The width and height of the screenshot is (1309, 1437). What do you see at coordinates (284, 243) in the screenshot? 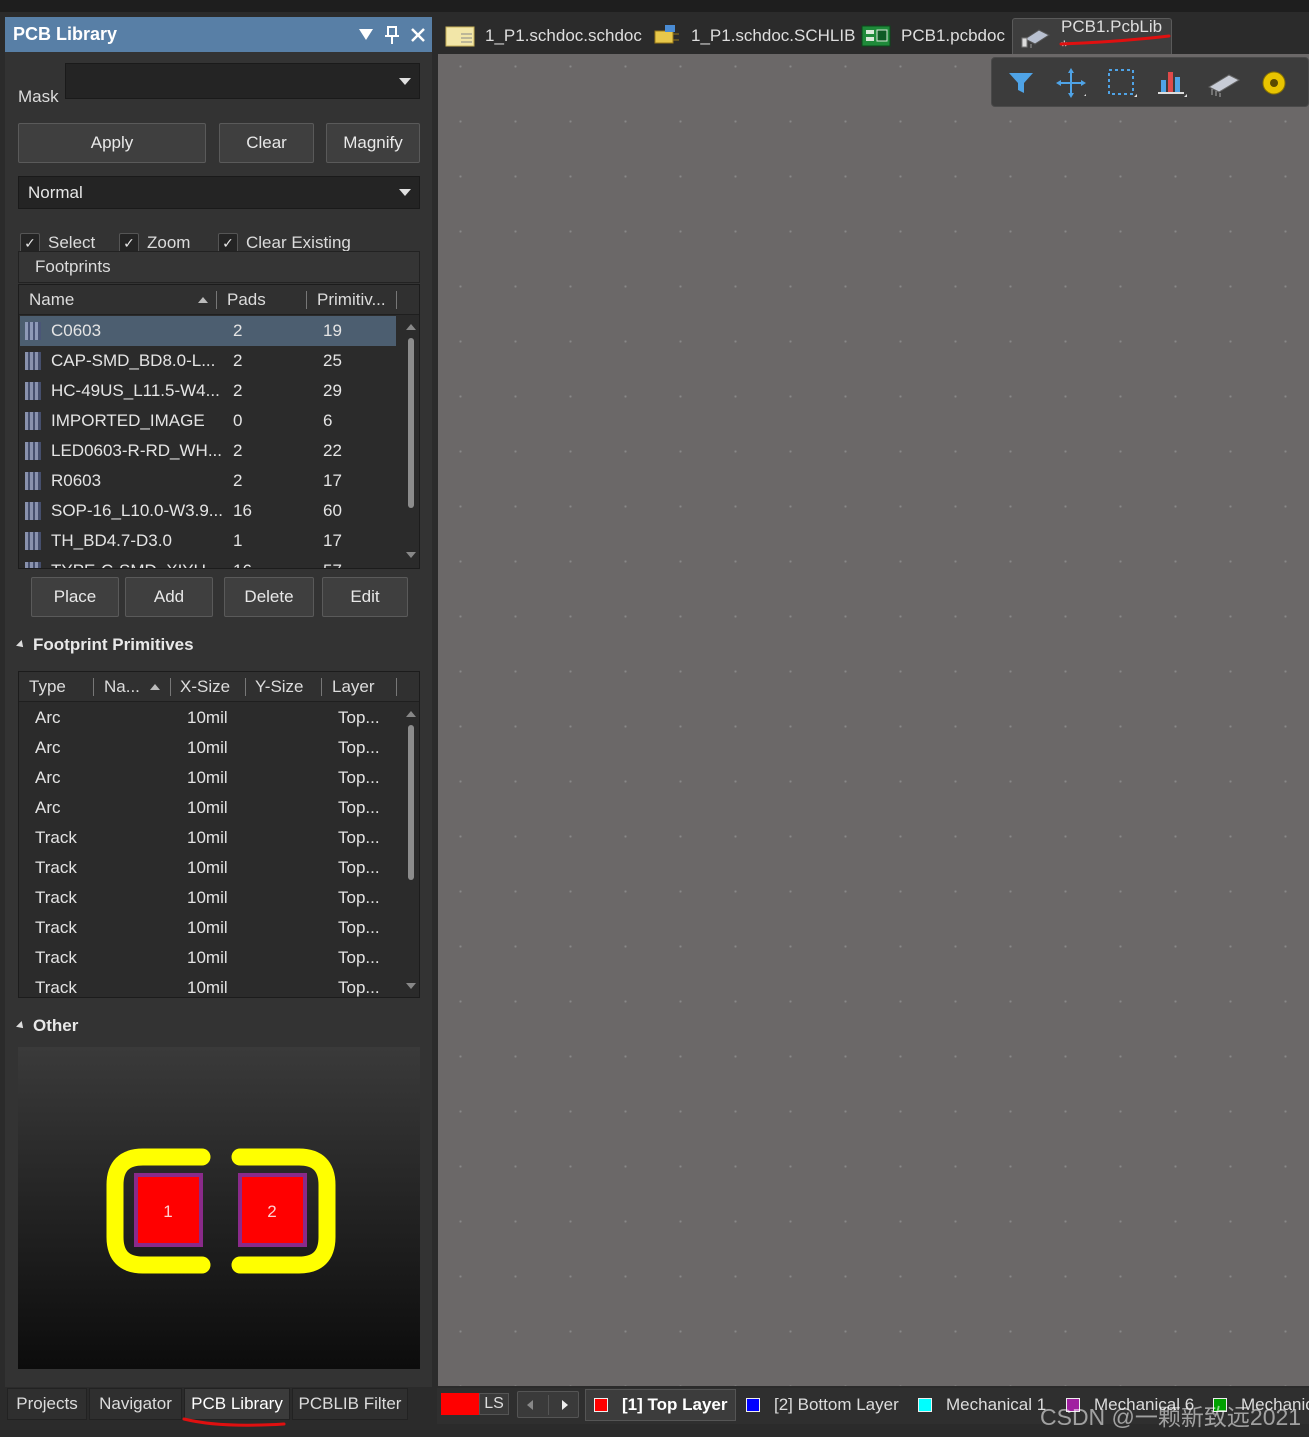
I see `clear-existing-checkbox: ✓ Clear Existing` at bounding box center [284, 243].